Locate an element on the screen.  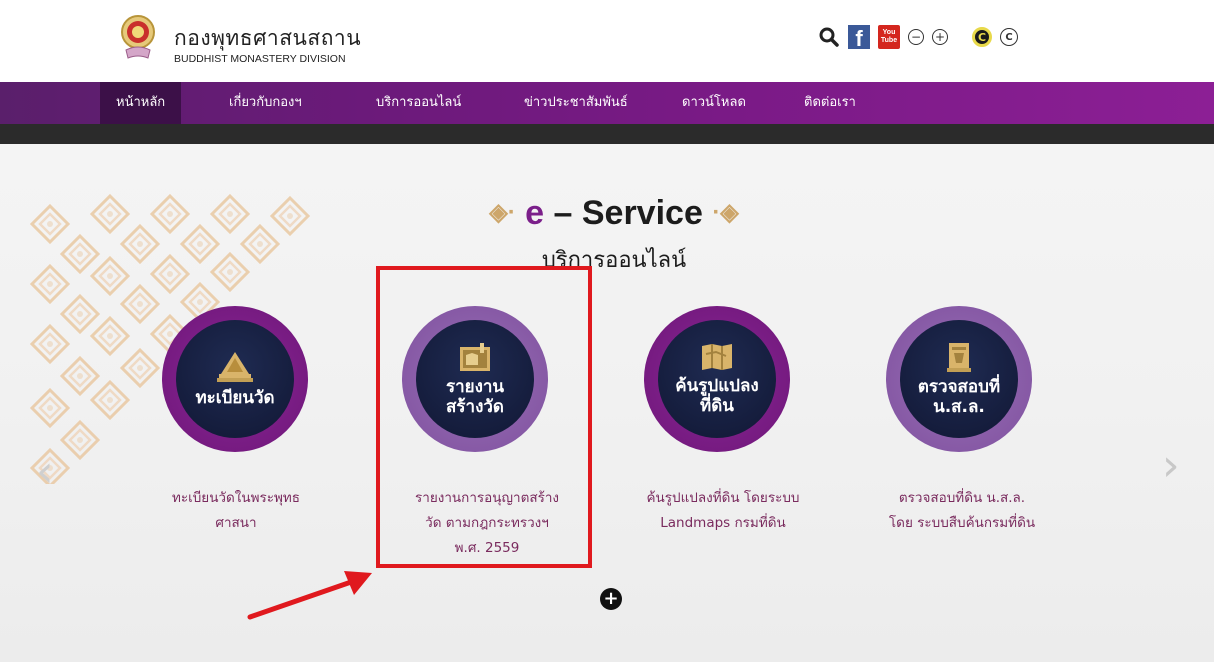
header-tools: f You Tube − + C C is located at coordinates (922, 37).